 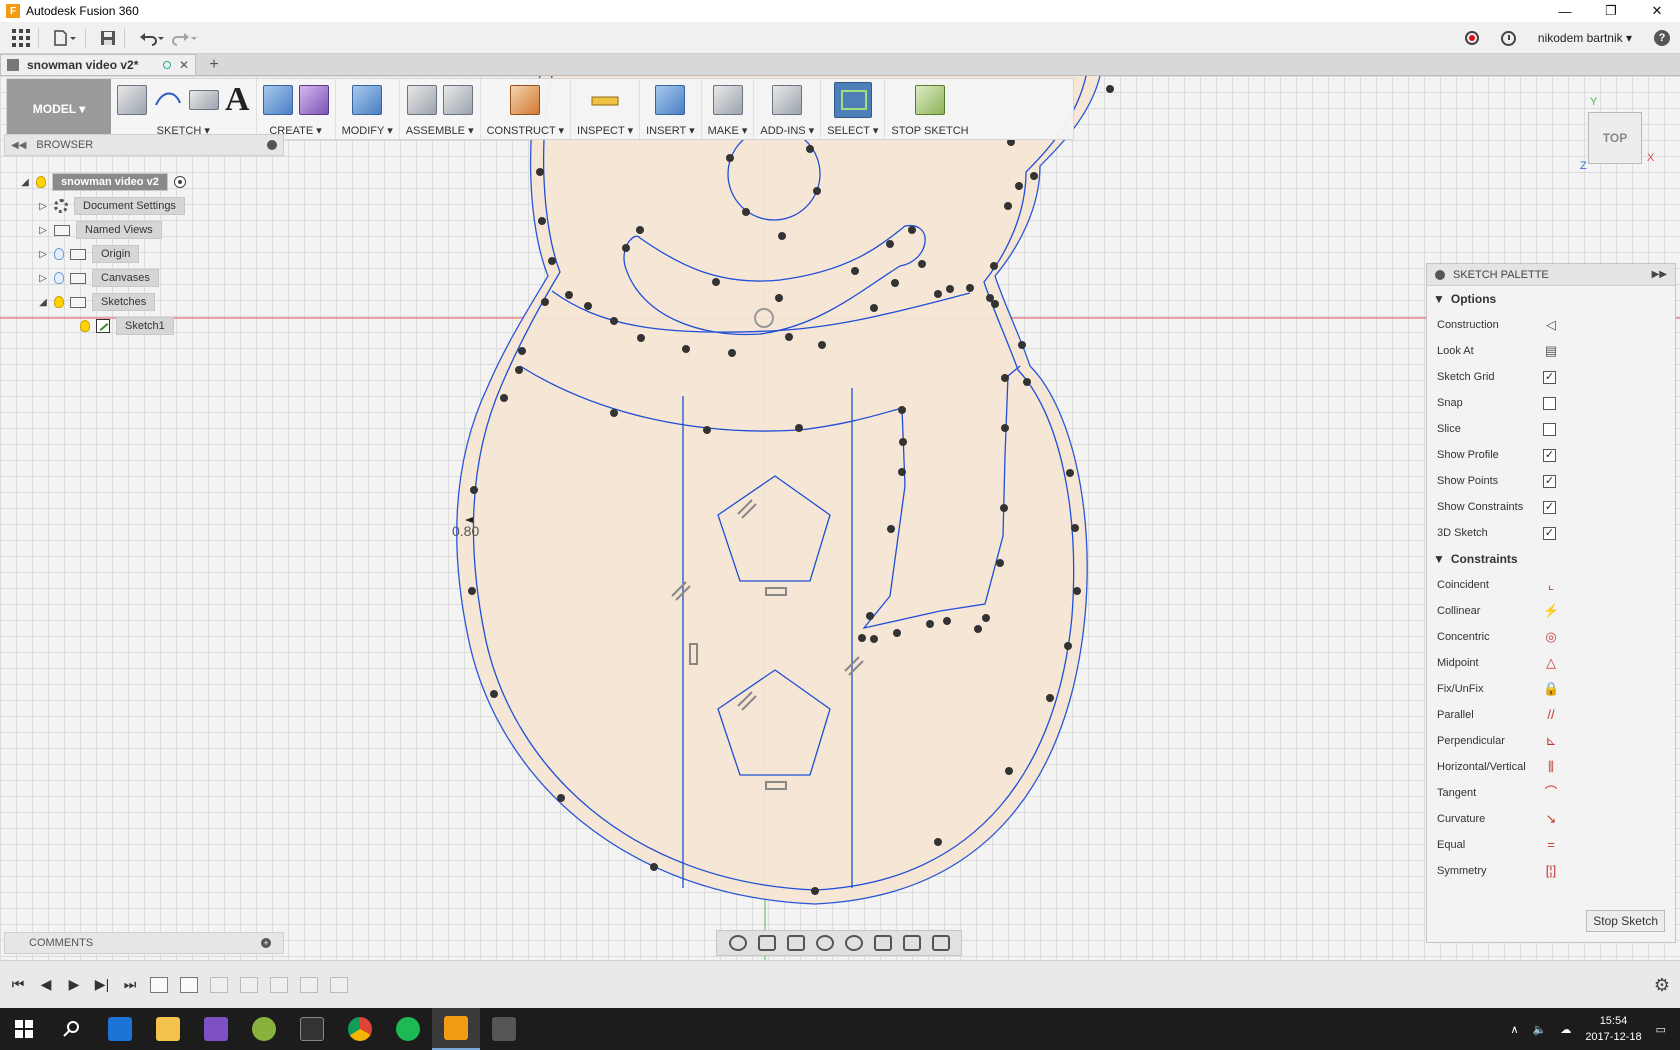 I want to click on tree-item-label: Document Settings, so click(x=129, y=206).